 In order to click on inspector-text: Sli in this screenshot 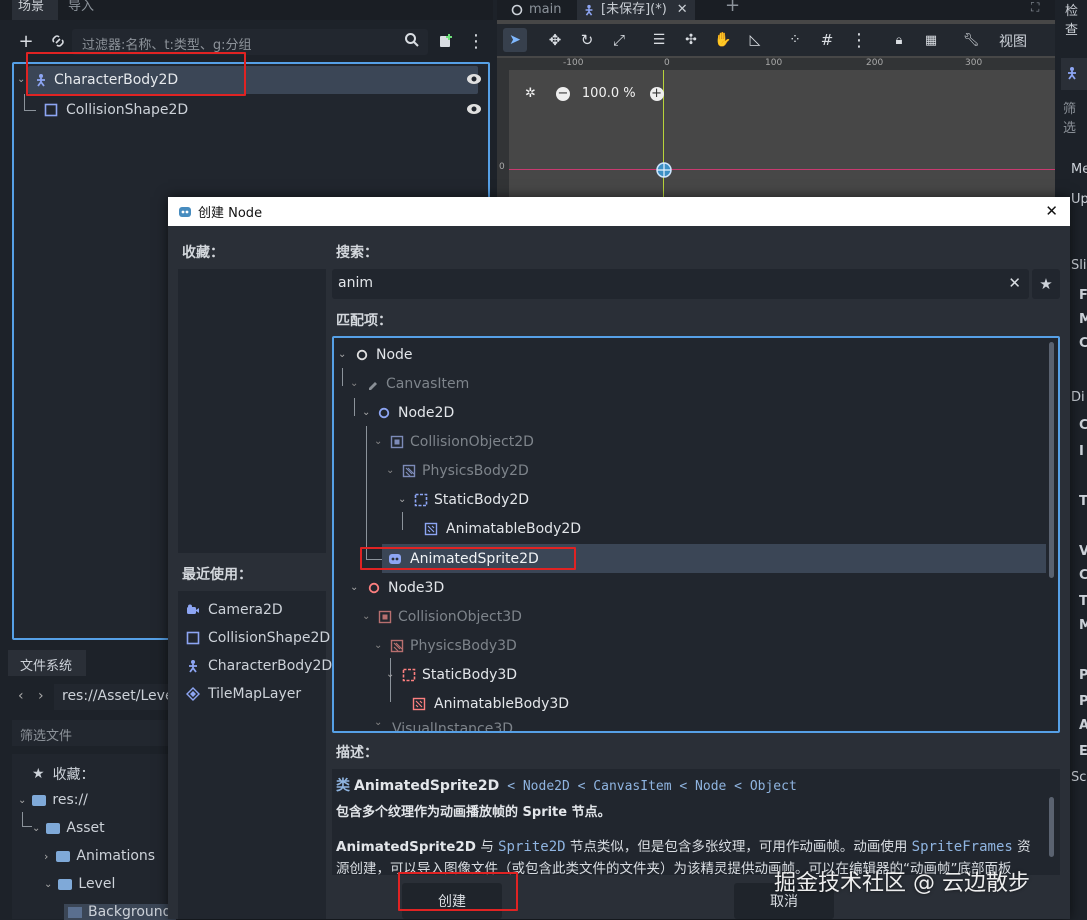, I will do `click(1079, 265)`.